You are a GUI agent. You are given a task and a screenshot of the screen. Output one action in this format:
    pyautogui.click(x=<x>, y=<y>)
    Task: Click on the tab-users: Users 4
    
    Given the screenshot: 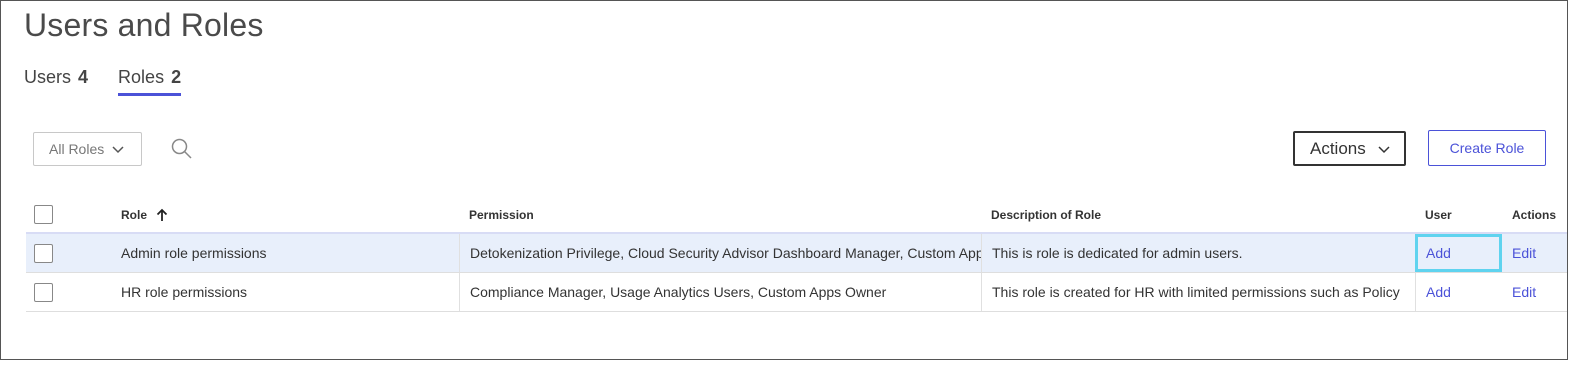 What is the action you would take?
    pyautogui.click(x=56, y=81)
    